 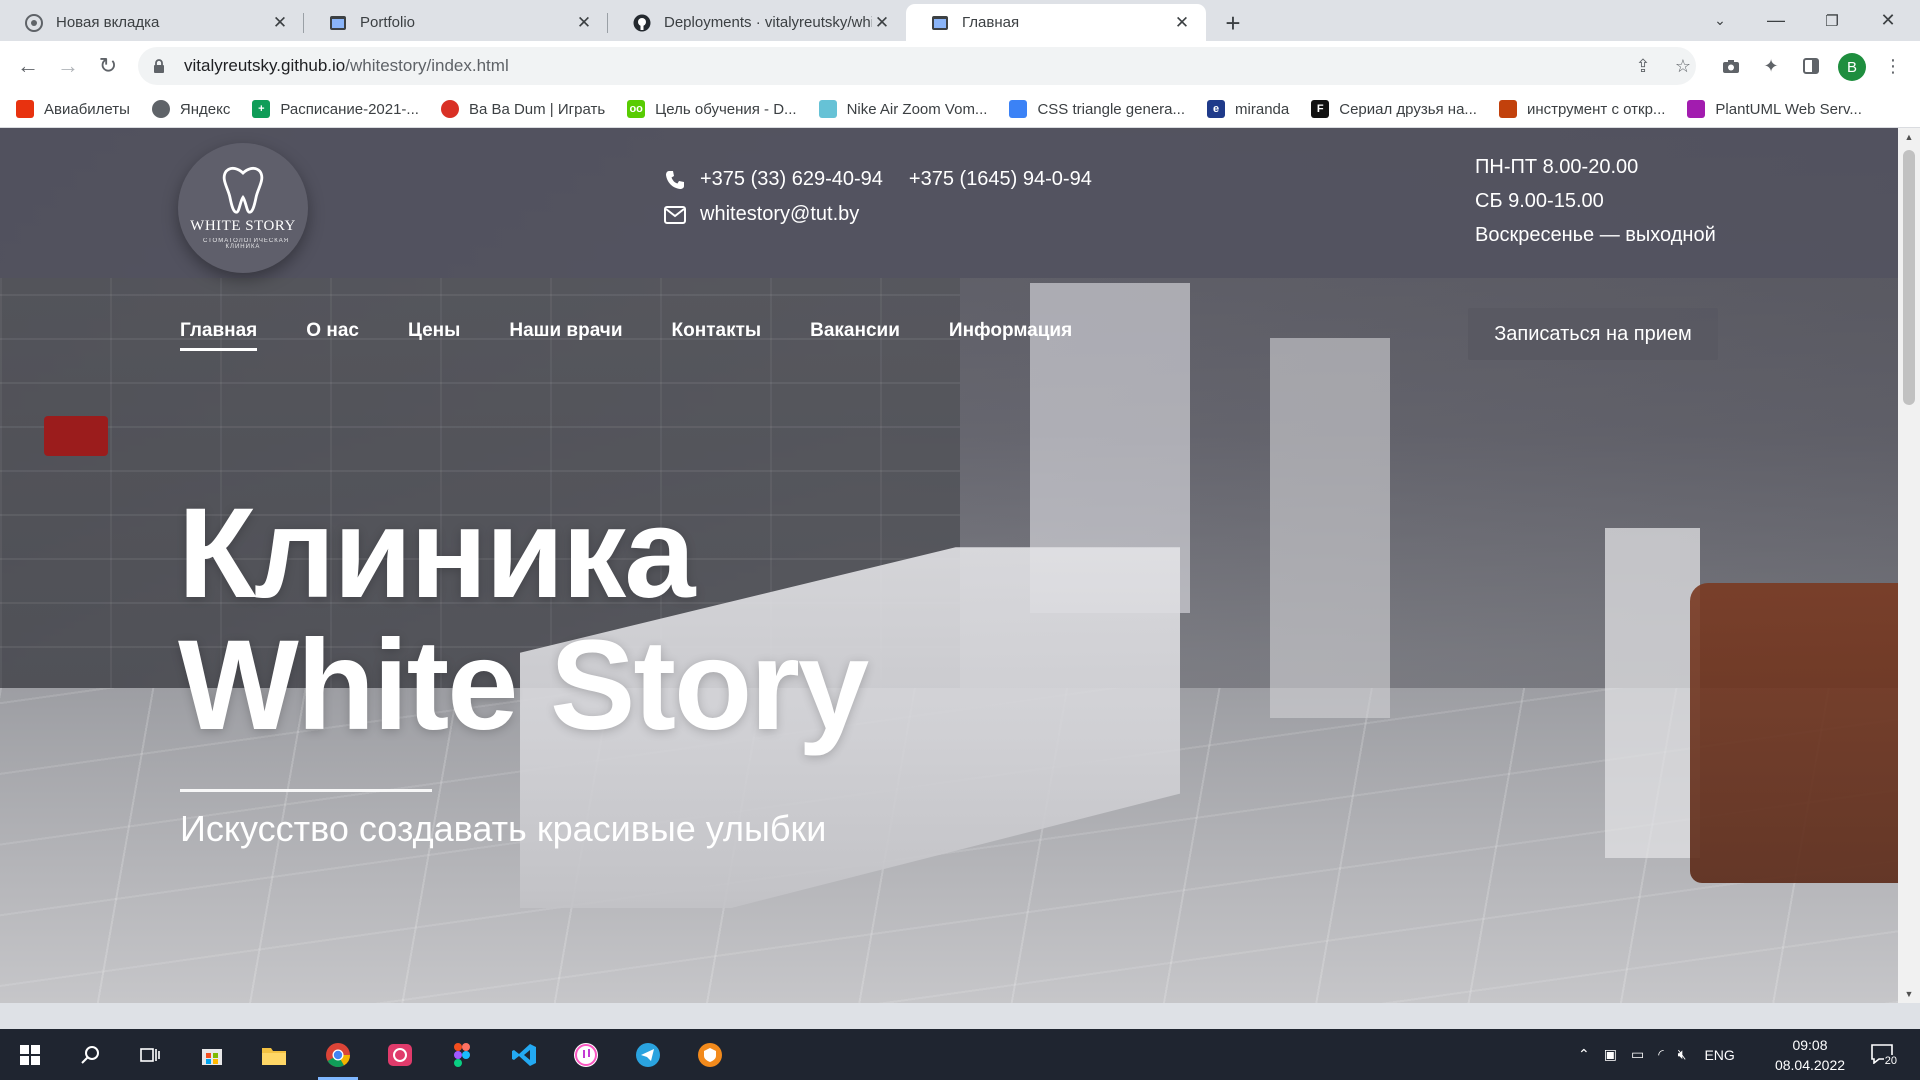 What do you see at coordinates (1652, 693) in the screenshot?
I see `hero-photo-water-cooler` at bounding box center [1652, 693].